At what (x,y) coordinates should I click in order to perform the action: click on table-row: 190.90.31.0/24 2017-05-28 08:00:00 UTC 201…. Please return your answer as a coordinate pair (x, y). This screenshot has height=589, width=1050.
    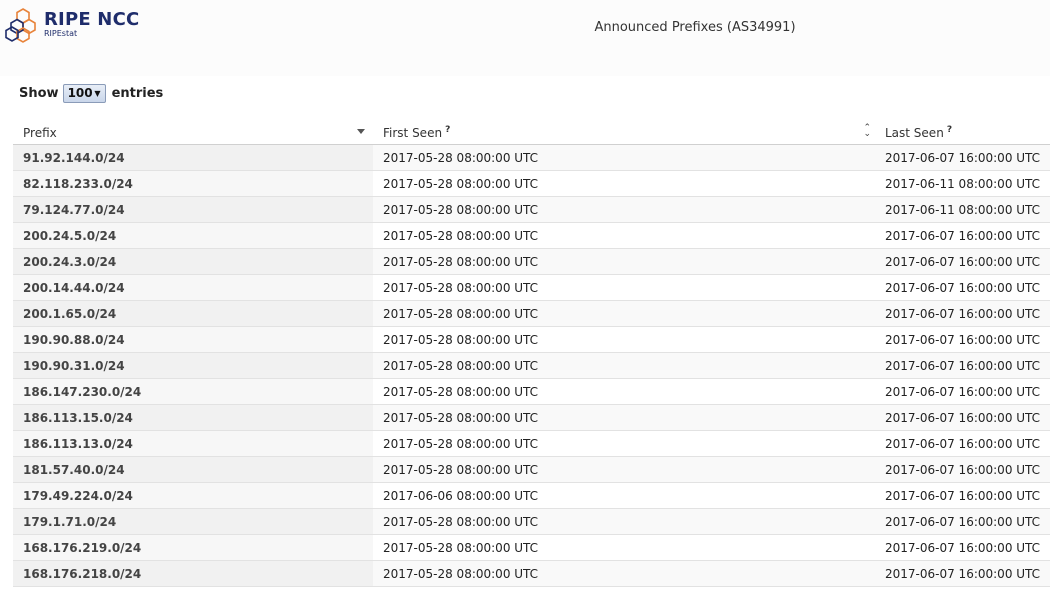
    Looking at the image, I should click on (531, 365).